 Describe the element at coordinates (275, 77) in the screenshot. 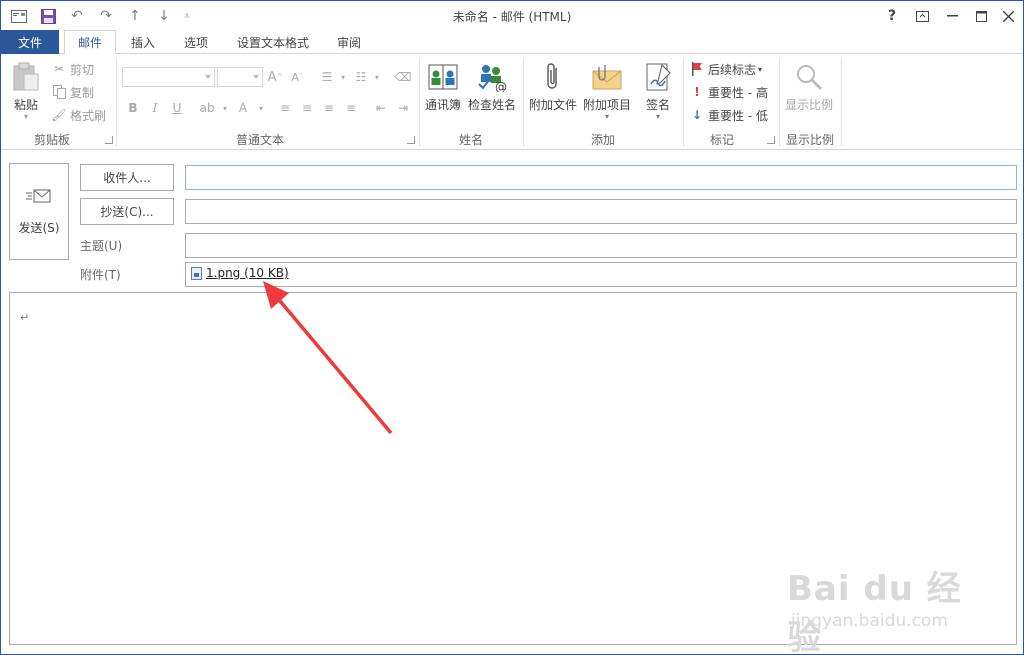

I see `grow-font-icon: A ^` at that location.